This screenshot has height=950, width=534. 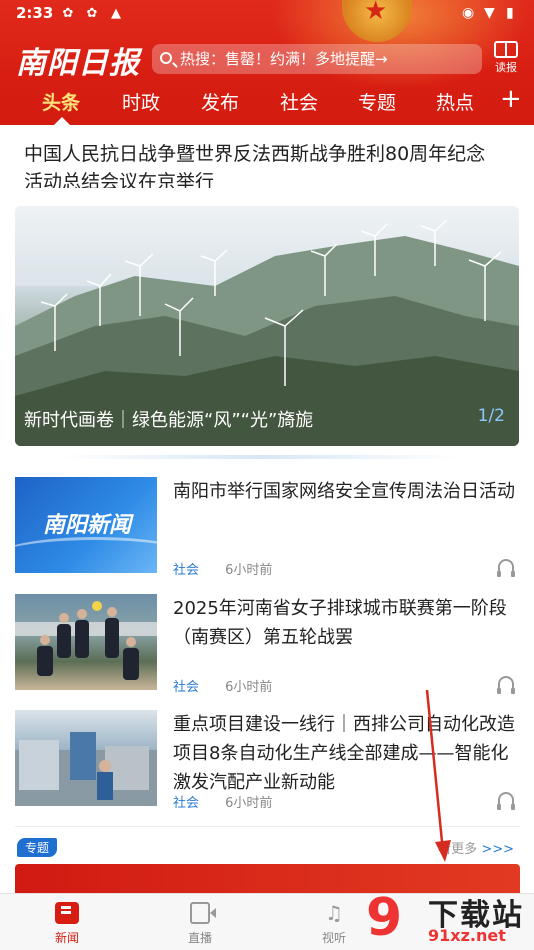 I want to click on volleyball-photo, so click(x=86, y=640).